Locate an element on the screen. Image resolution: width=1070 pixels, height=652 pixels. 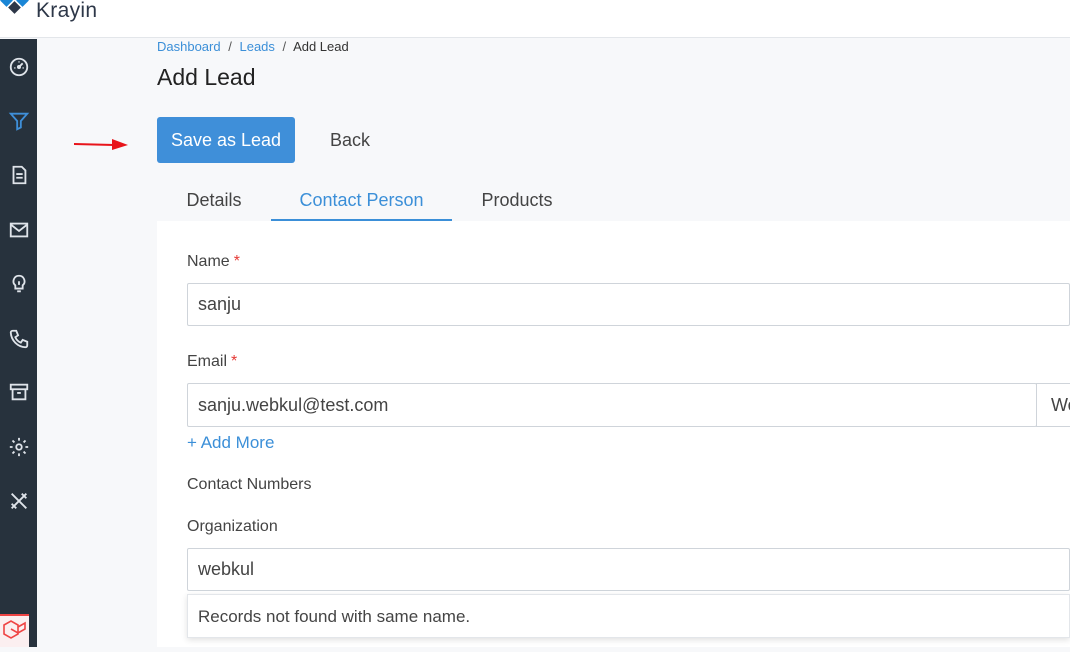
email-type-select: Work is located at coordinates (1053, 405).